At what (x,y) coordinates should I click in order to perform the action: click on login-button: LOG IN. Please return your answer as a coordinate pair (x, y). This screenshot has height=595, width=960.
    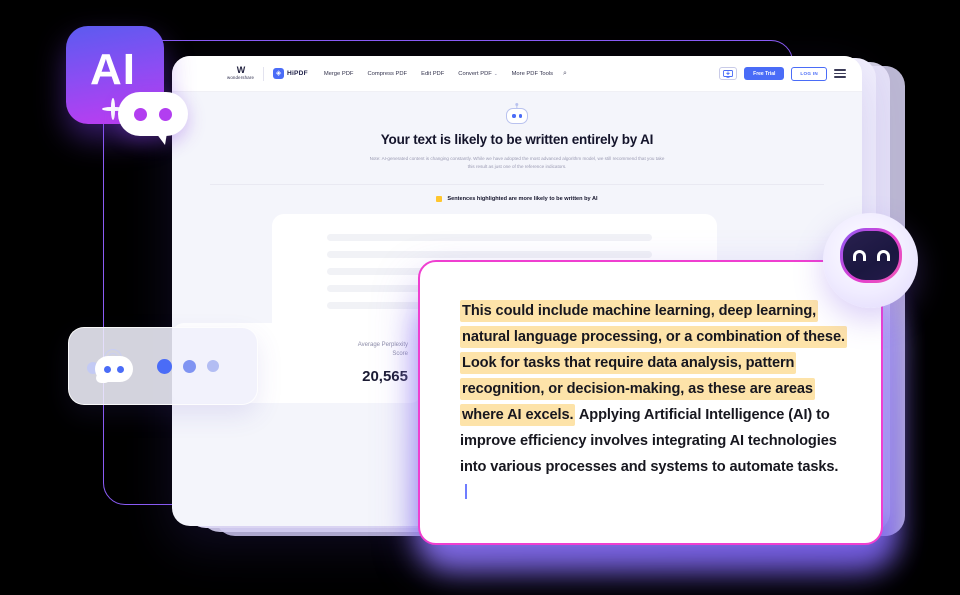
    Looking at the image, I should click on (809, 73).